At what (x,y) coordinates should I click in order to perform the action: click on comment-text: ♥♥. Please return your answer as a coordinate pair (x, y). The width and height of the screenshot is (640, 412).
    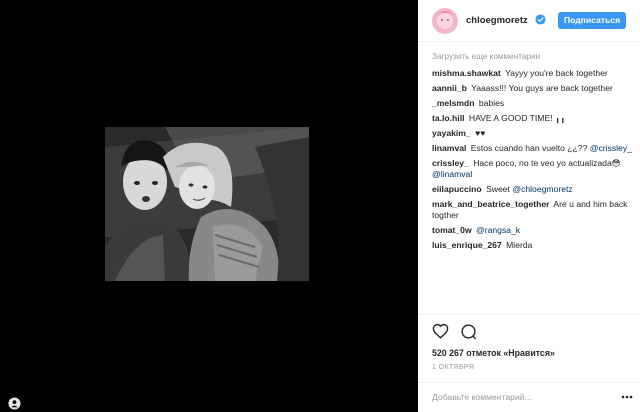
    Looking at the image, I should click on (480, 133).